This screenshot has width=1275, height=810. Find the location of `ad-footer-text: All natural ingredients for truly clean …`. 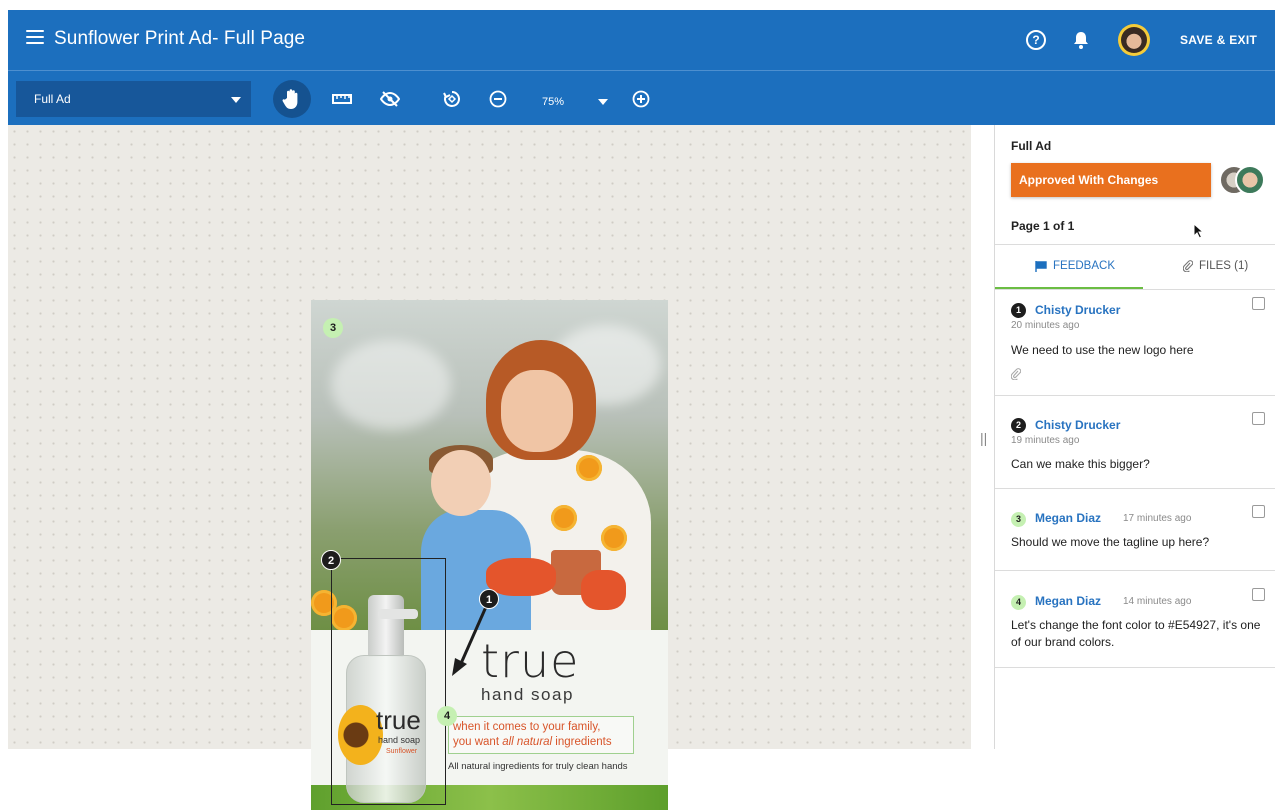

ad-footer-text: All natural ingredients for truly clean … is located at coordinates (538, 766).